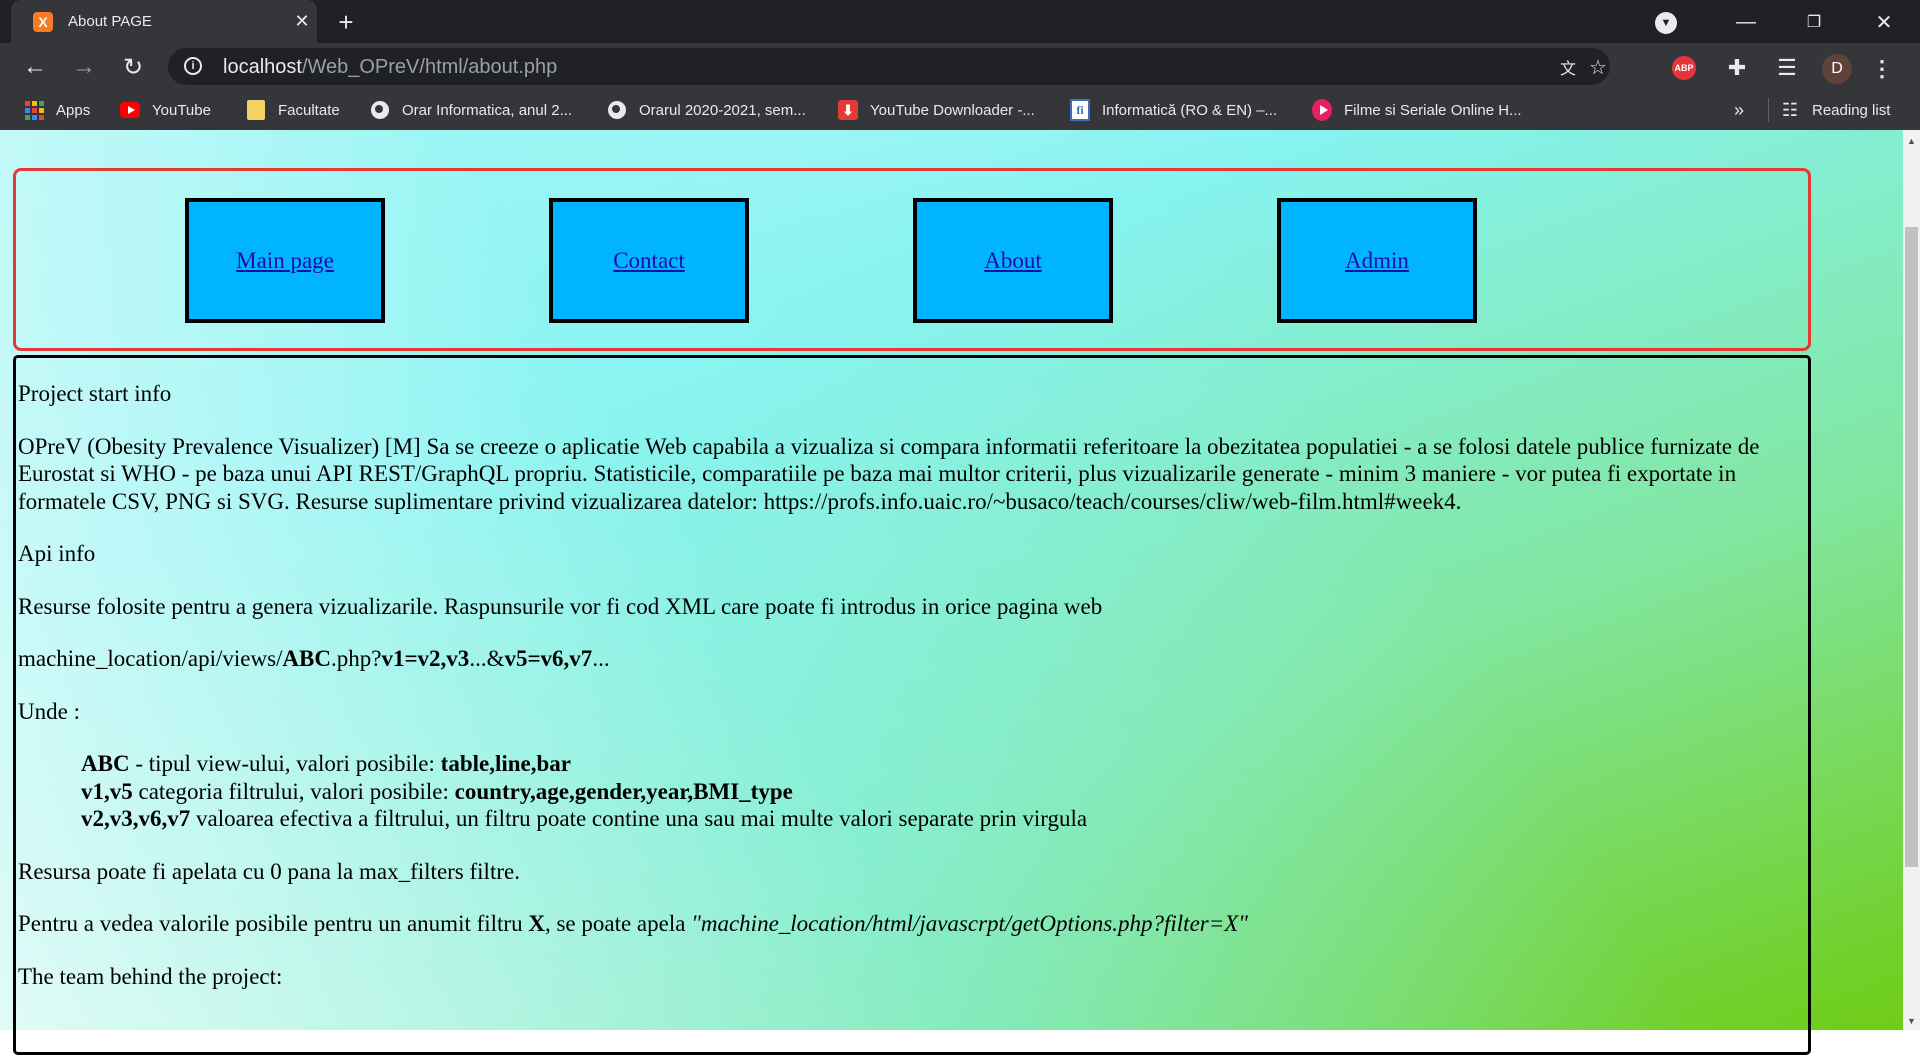 Image resolution: width=1920 pixels, height=1055 pixels. I want to click on xampp-favicon-icon: X, so click(43, 22).